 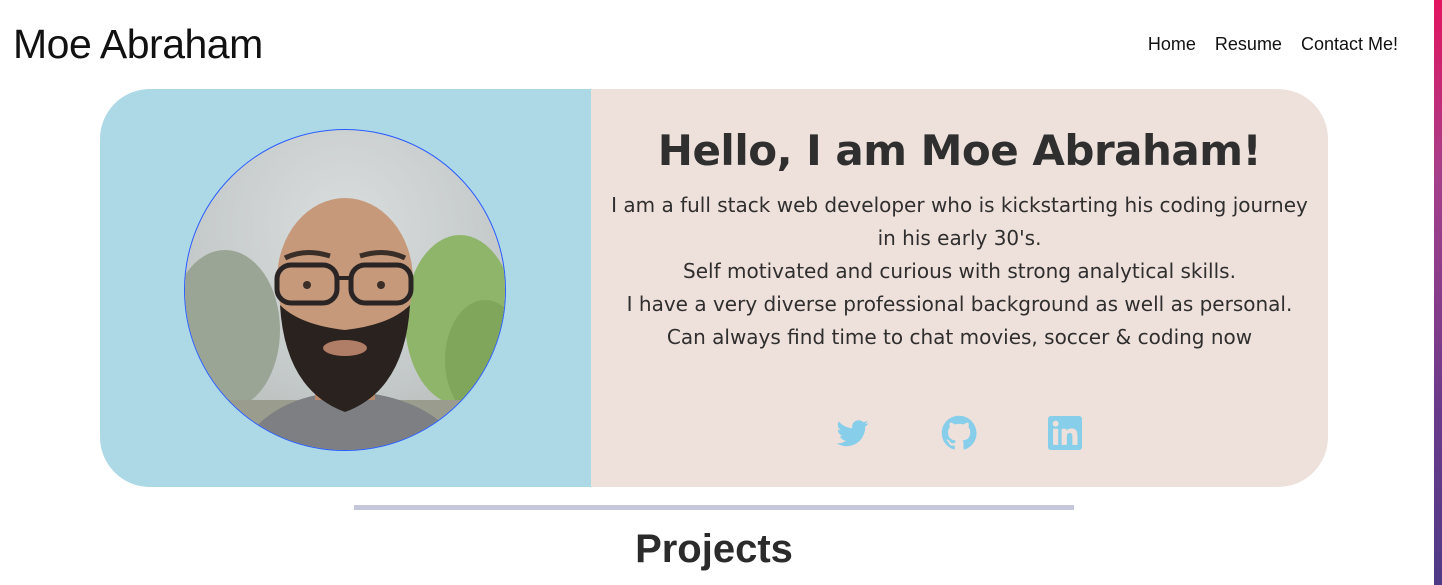 I want to click on avatar, so click(x=345, y=290).